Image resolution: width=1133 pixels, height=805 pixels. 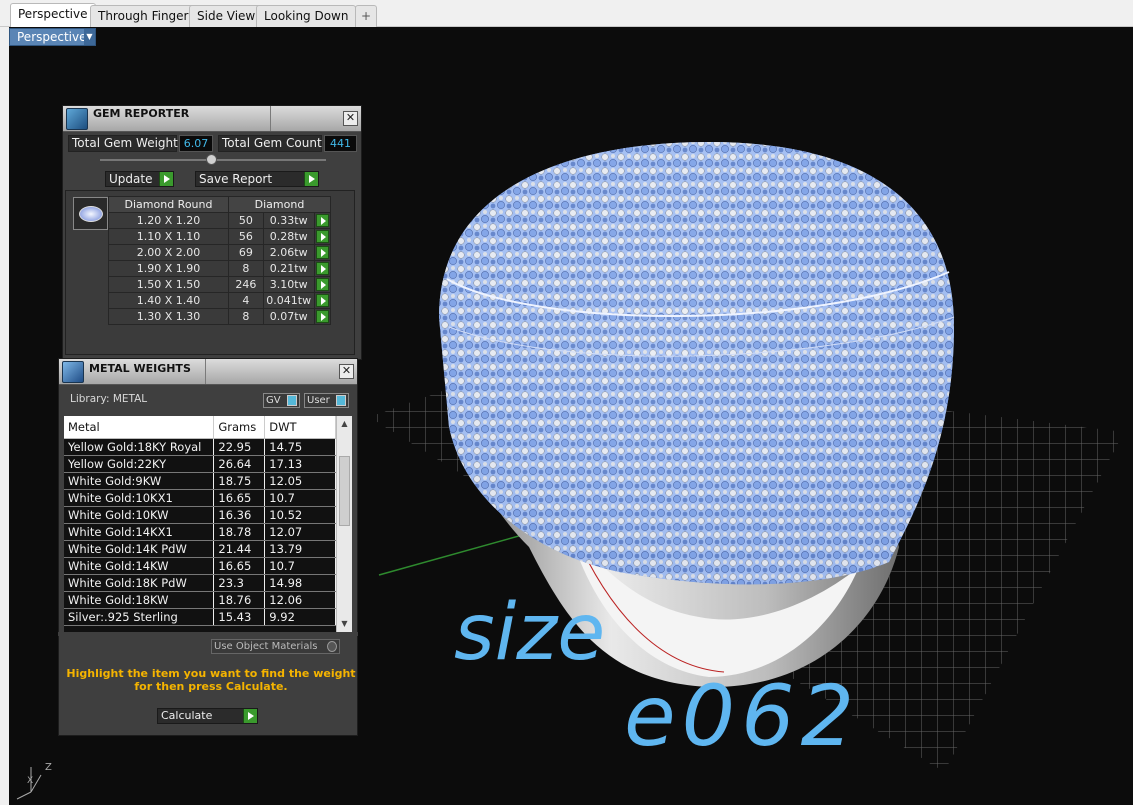 I want to click on scroll-down-icon: ▼, so click(x=344, y=624).